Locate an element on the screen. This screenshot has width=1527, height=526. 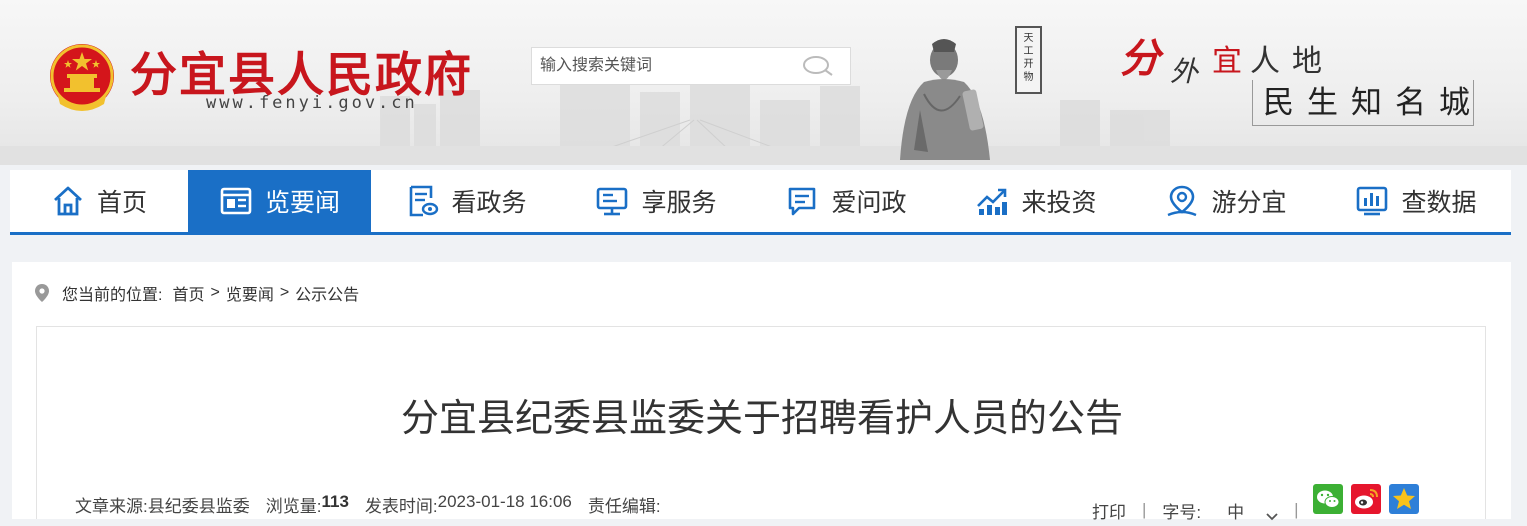
breadcrumb-announcements: 公示公告 is located at coordinates (327, 293).